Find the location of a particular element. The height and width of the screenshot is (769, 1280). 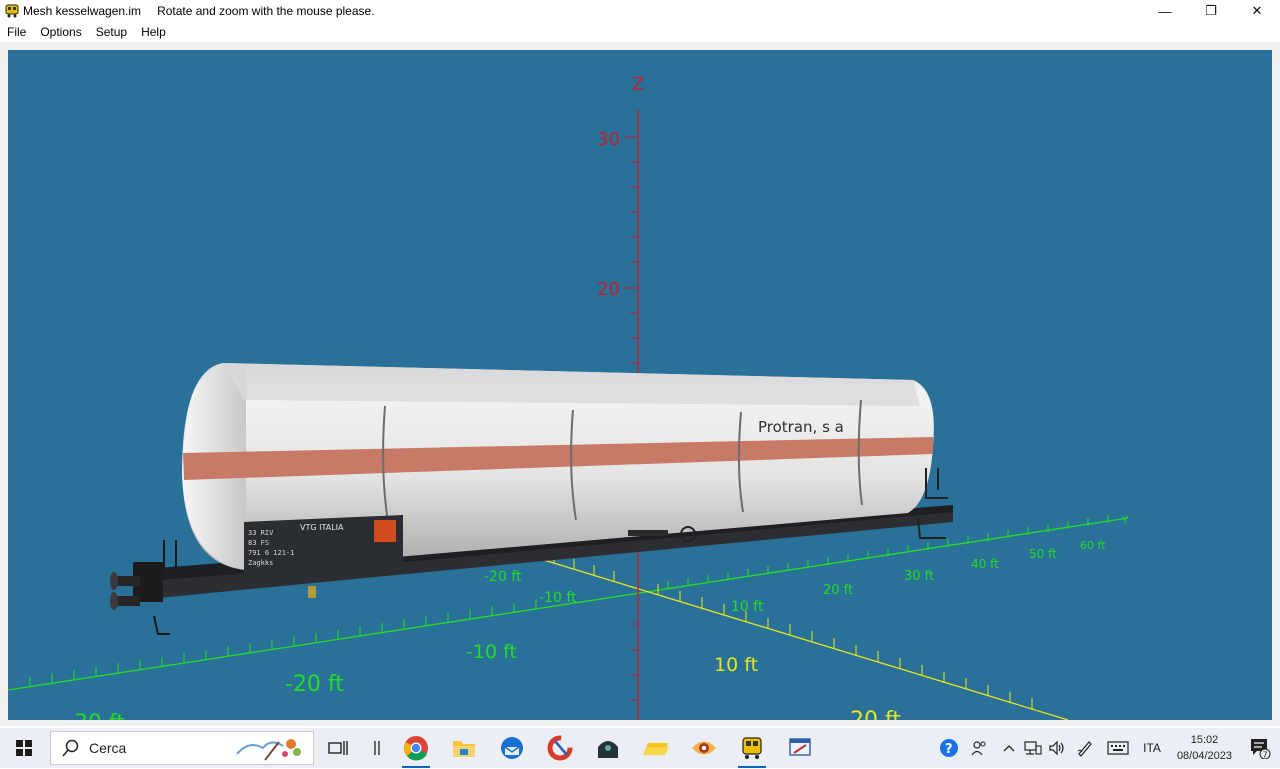

language-indicator: ITA is located at coordinates (1152, 748).